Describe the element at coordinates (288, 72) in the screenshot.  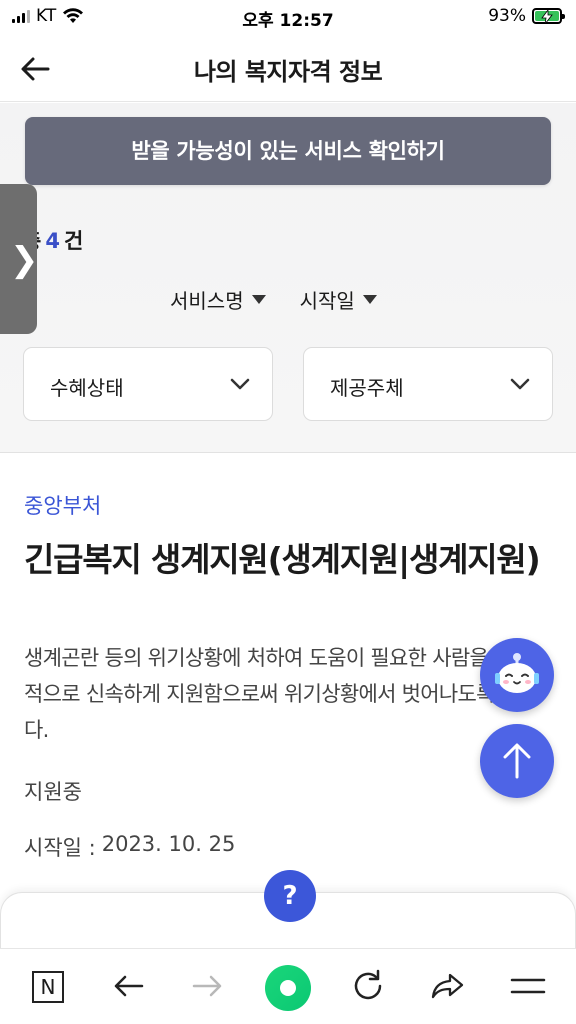
I see `page-title: 나의 복지자격 정보` at that location.